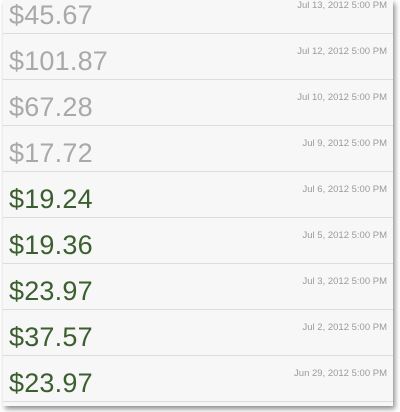 This screenshot has width=400, height=412. I want to click on transaction-amount: $45.67, so click(51, 15).